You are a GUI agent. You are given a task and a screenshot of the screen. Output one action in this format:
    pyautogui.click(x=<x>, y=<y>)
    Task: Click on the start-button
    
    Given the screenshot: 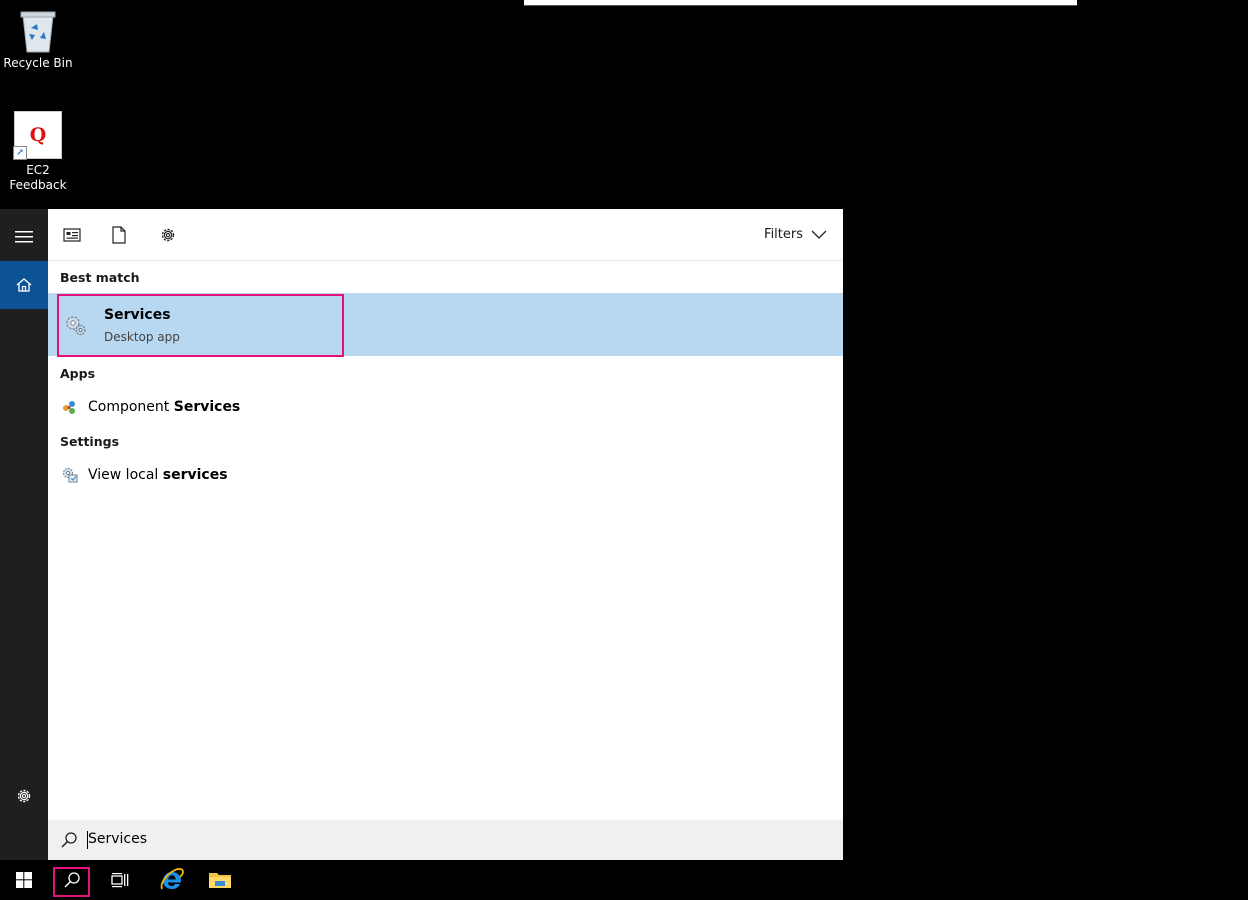 What is the action you would take?
    pyautogui.click(x=24, y=880)
    